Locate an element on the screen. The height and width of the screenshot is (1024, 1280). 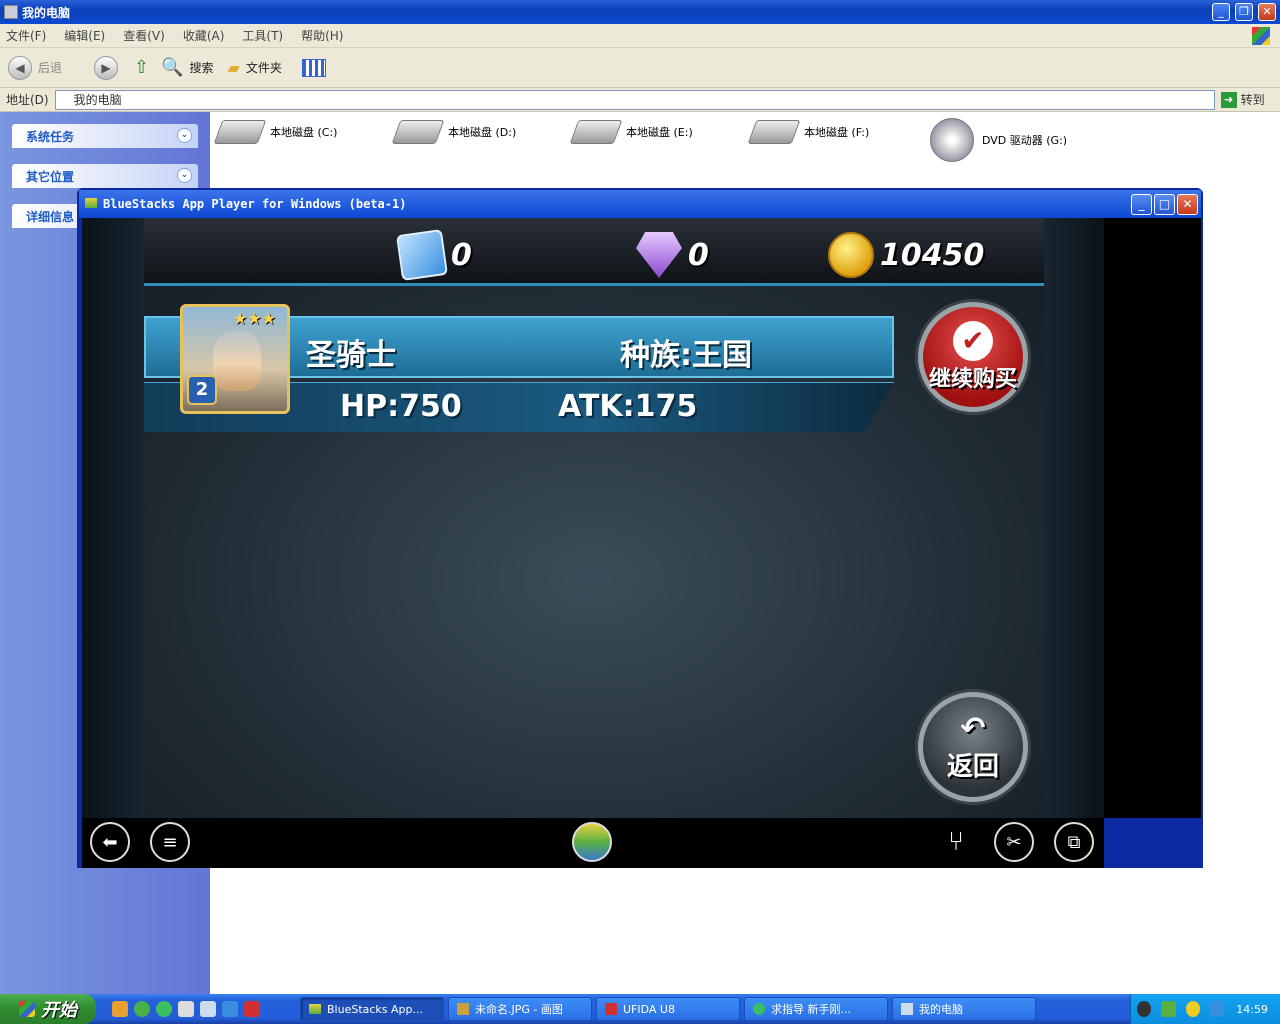
qq-icon is located at coordinates (1144, 1009).